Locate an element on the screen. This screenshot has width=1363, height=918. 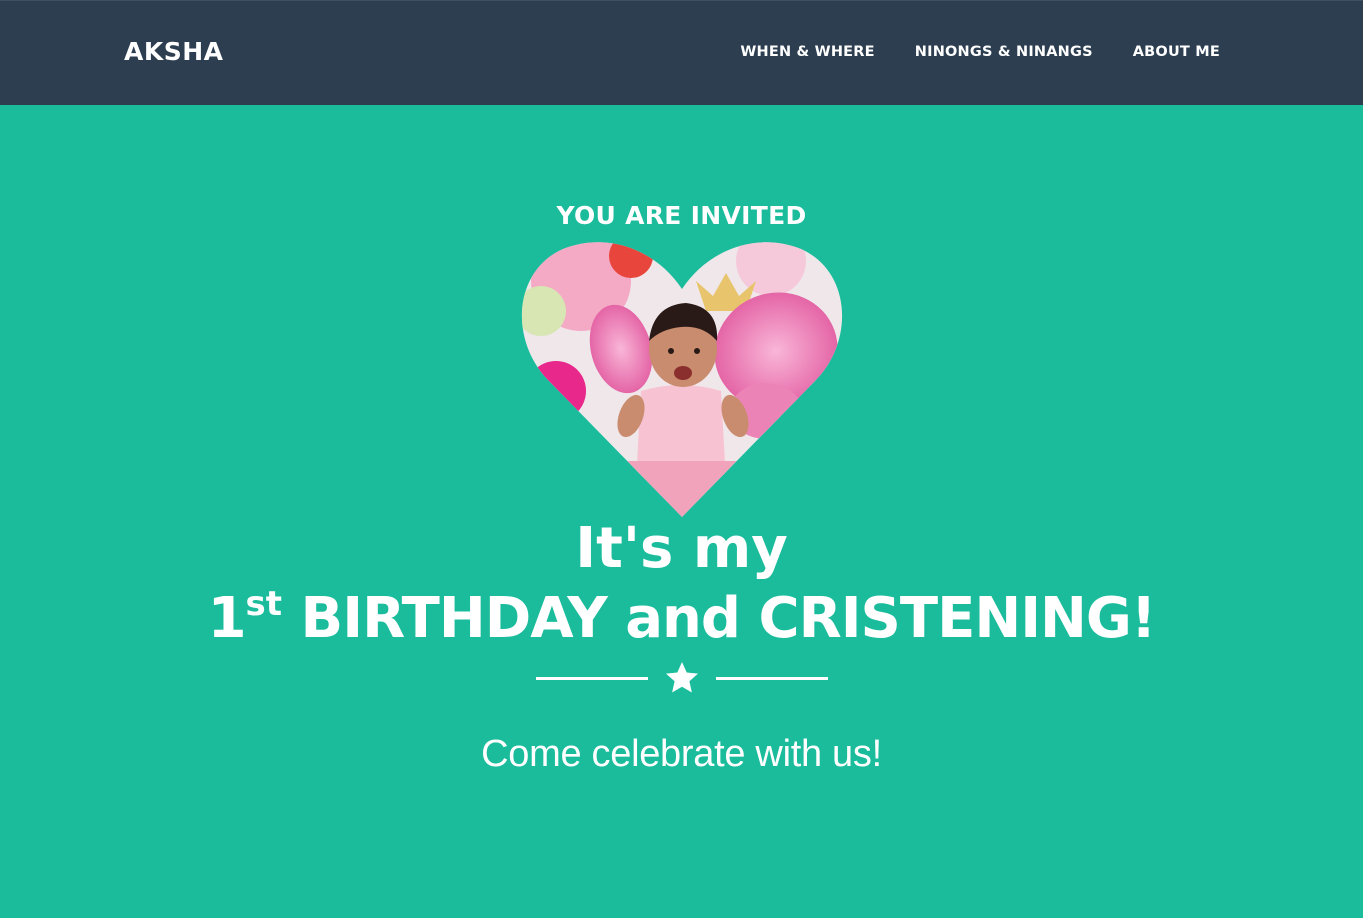
heading-text: BIRTHDAY and CRISTENING! is located at coordinates (719, 618).